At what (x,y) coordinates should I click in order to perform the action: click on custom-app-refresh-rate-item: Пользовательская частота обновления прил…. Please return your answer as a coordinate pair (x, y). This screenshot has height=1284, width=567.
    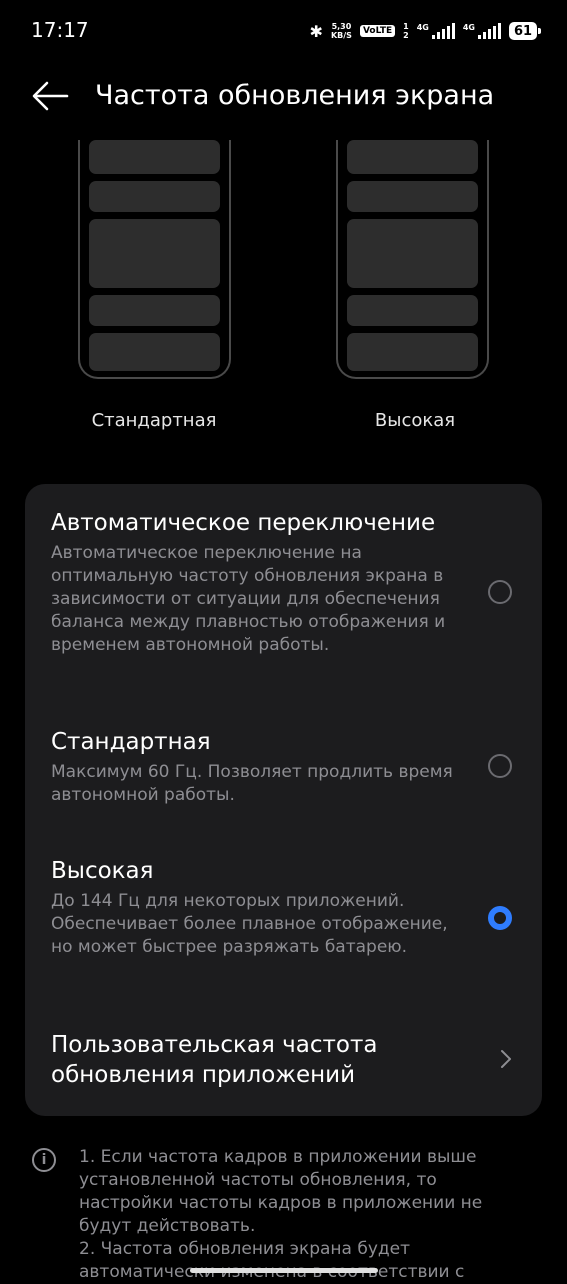
    Looking at the image, I should click on (283, 1063).